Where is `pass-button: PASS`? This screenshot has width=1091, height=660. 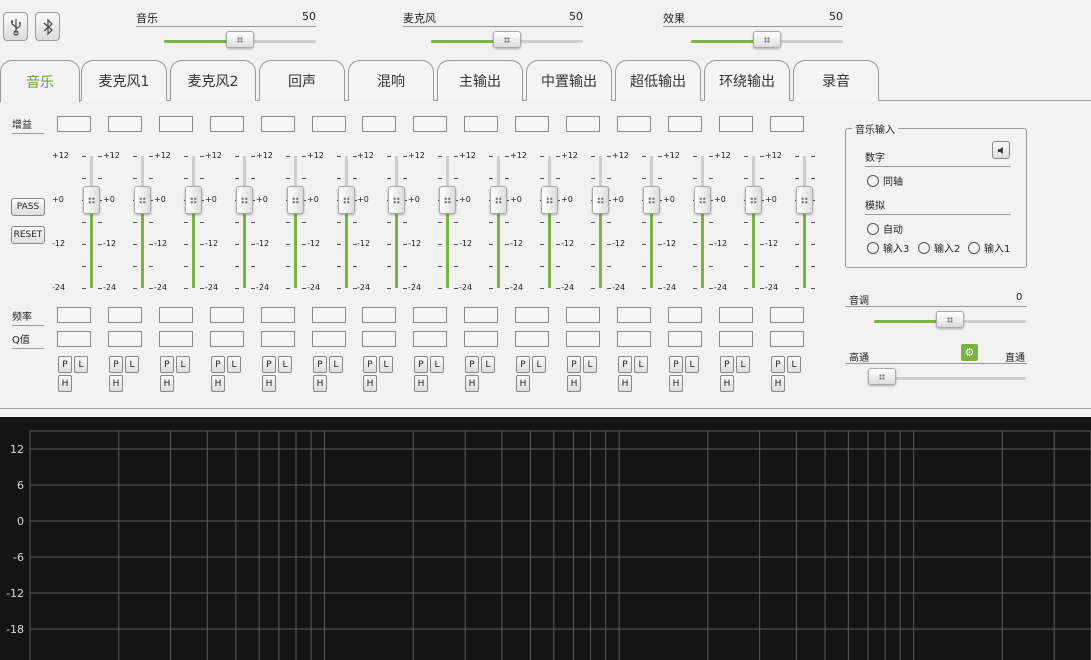 pass-button: PASS is located at coordinates (28, 207).